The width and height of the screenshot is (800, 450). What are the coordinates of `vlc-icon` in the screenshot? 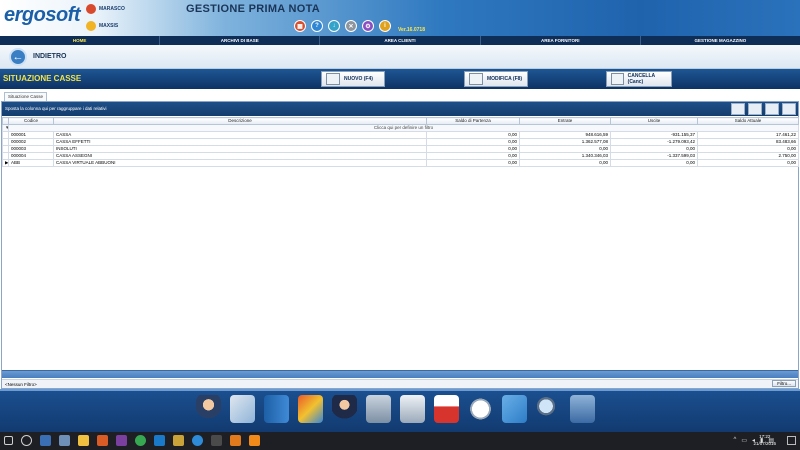 It's located at (254, 440).